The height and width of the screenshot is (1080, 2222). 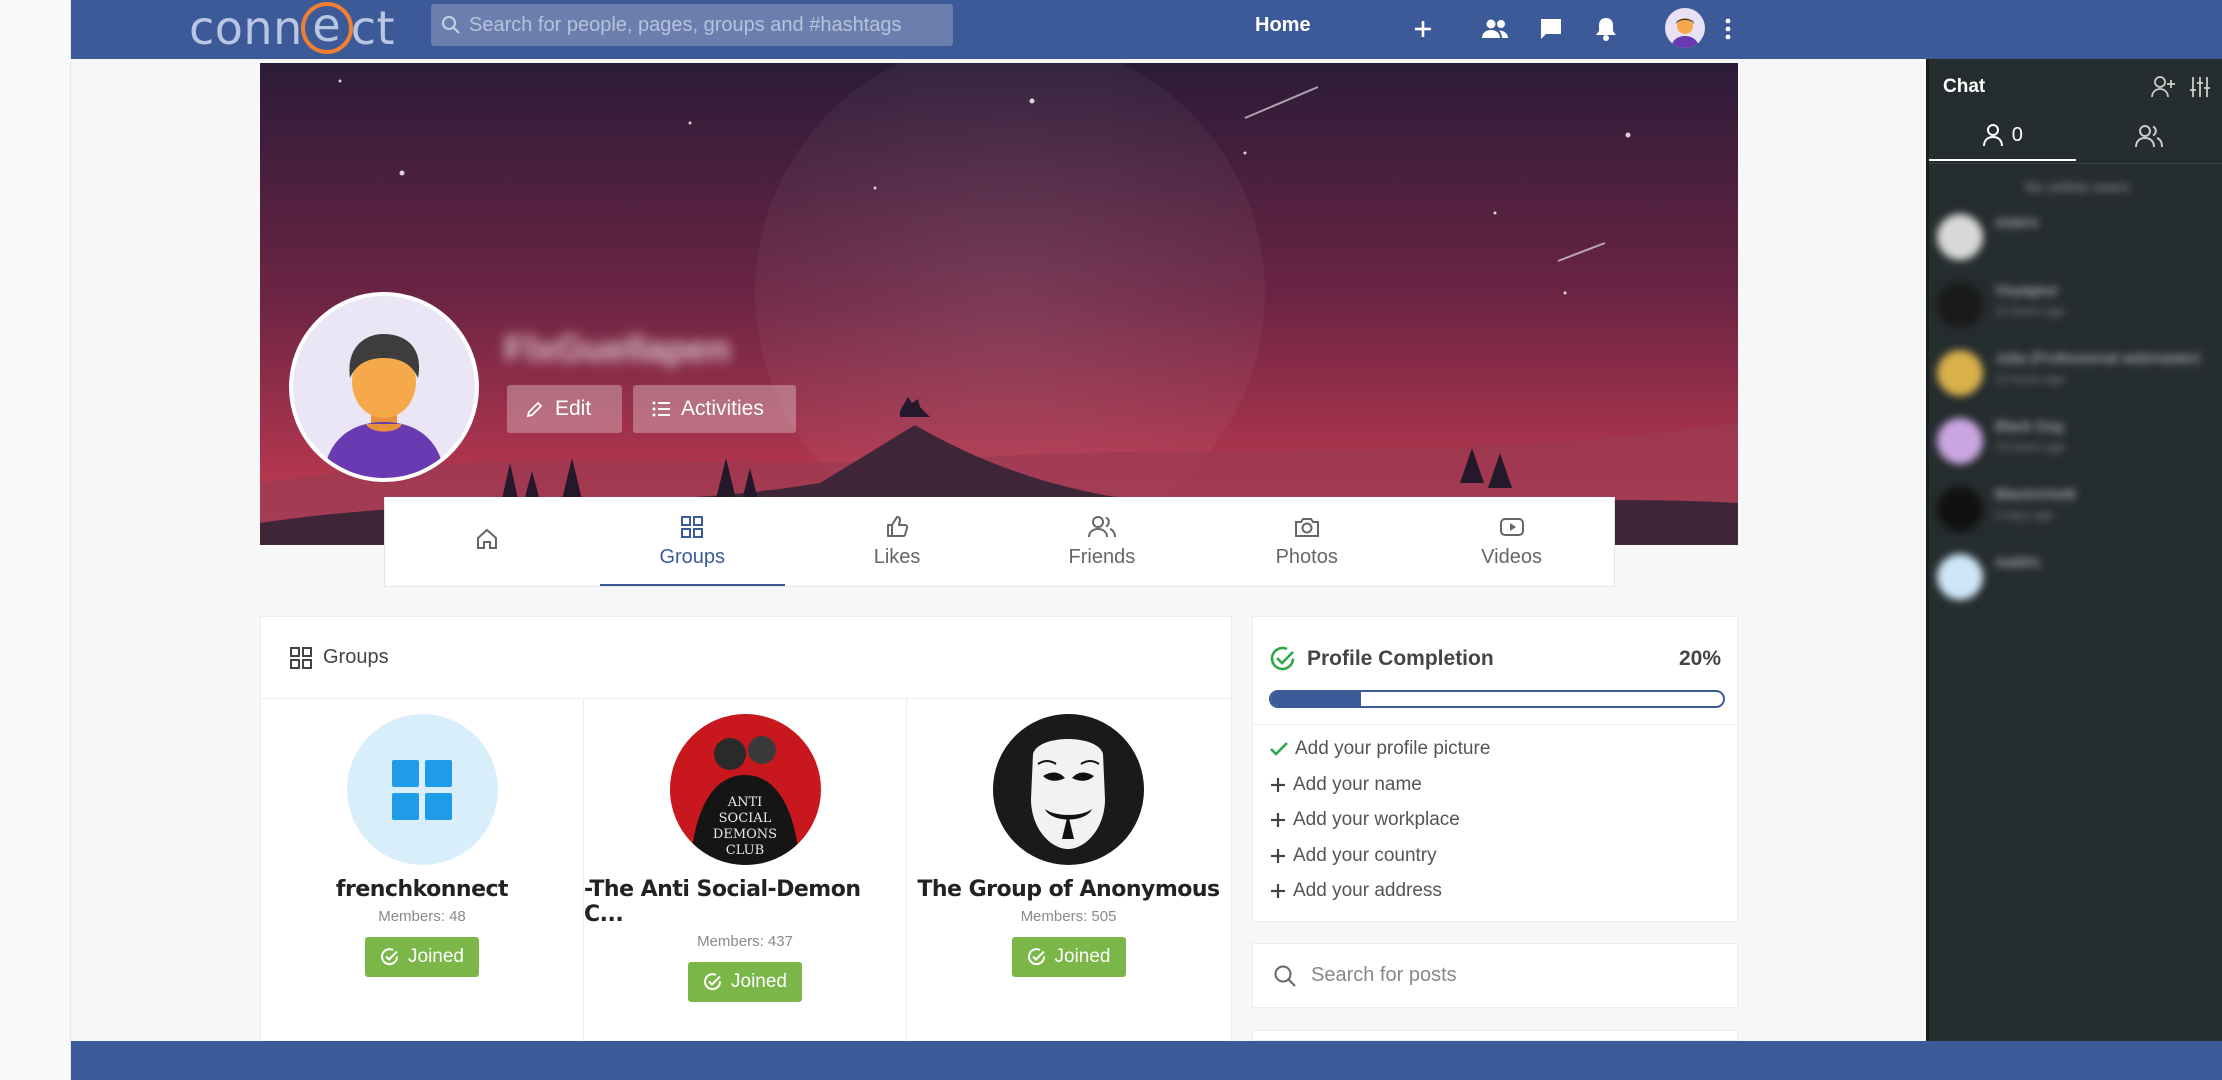 What do you see at coordinates (1551, 29) in the screenshot?
I see `messages-icon` at bounding box center [1551, 29].